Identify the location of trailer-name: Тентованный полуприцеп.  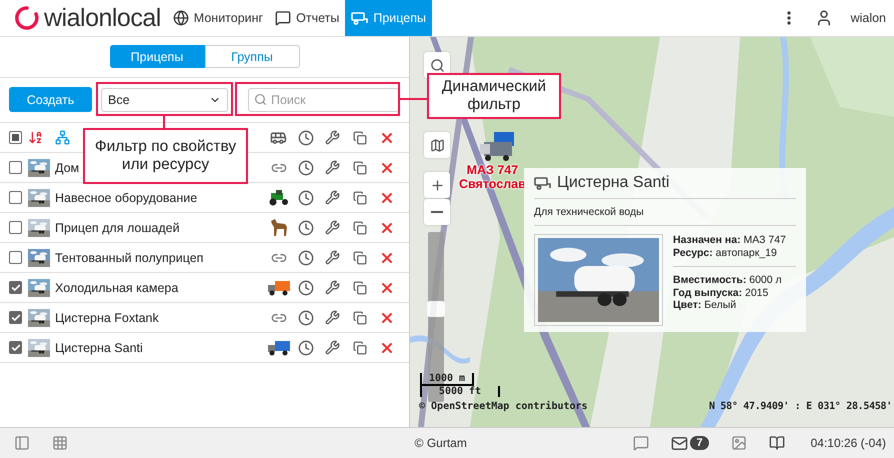
(129, 257).